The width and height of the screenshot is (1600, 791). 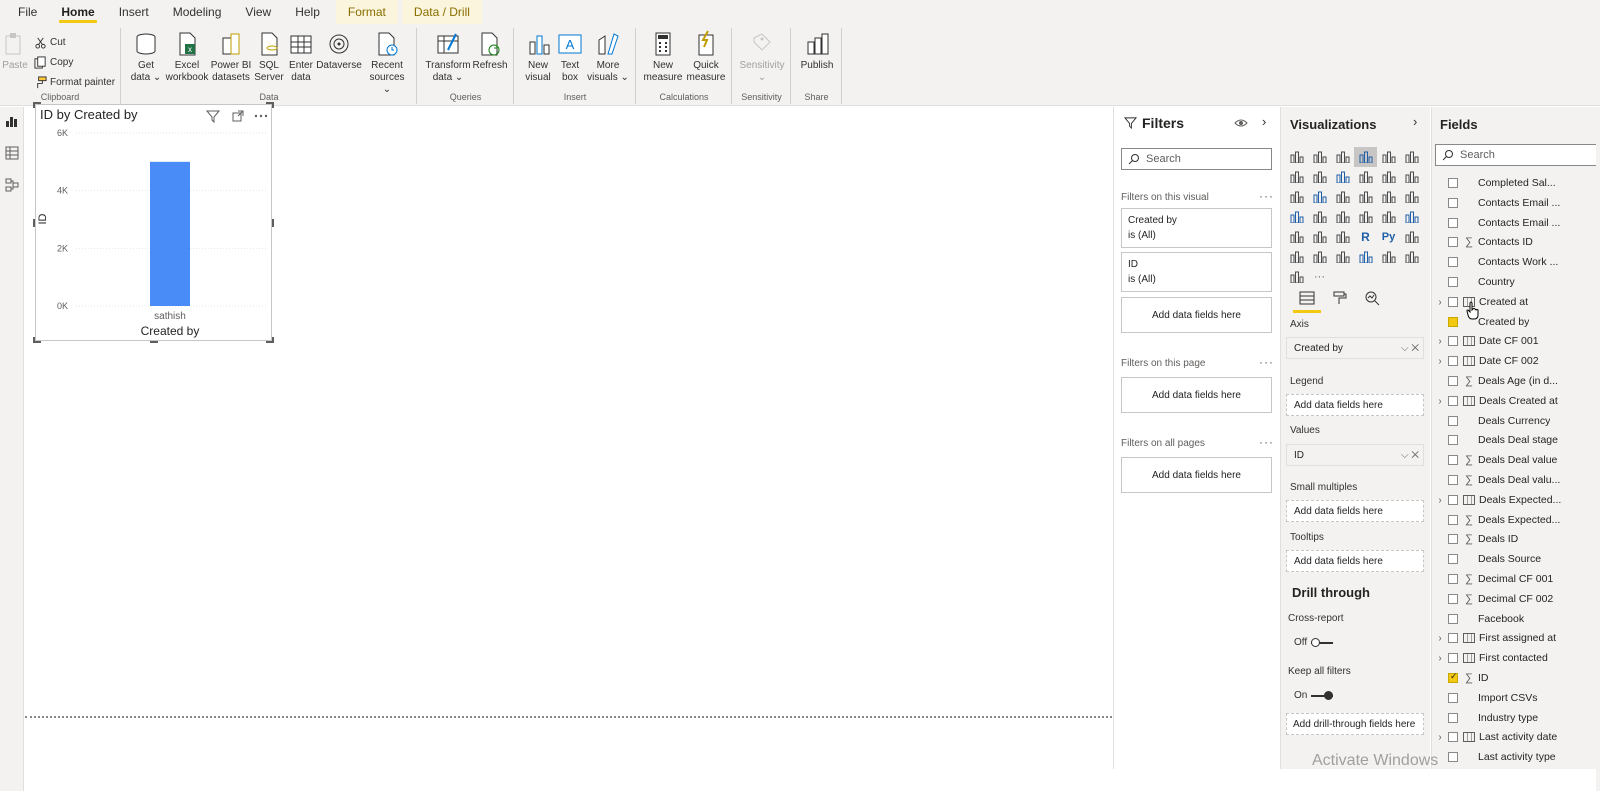 I want to click on area-visual-icon, so click(x=1319, y=177).